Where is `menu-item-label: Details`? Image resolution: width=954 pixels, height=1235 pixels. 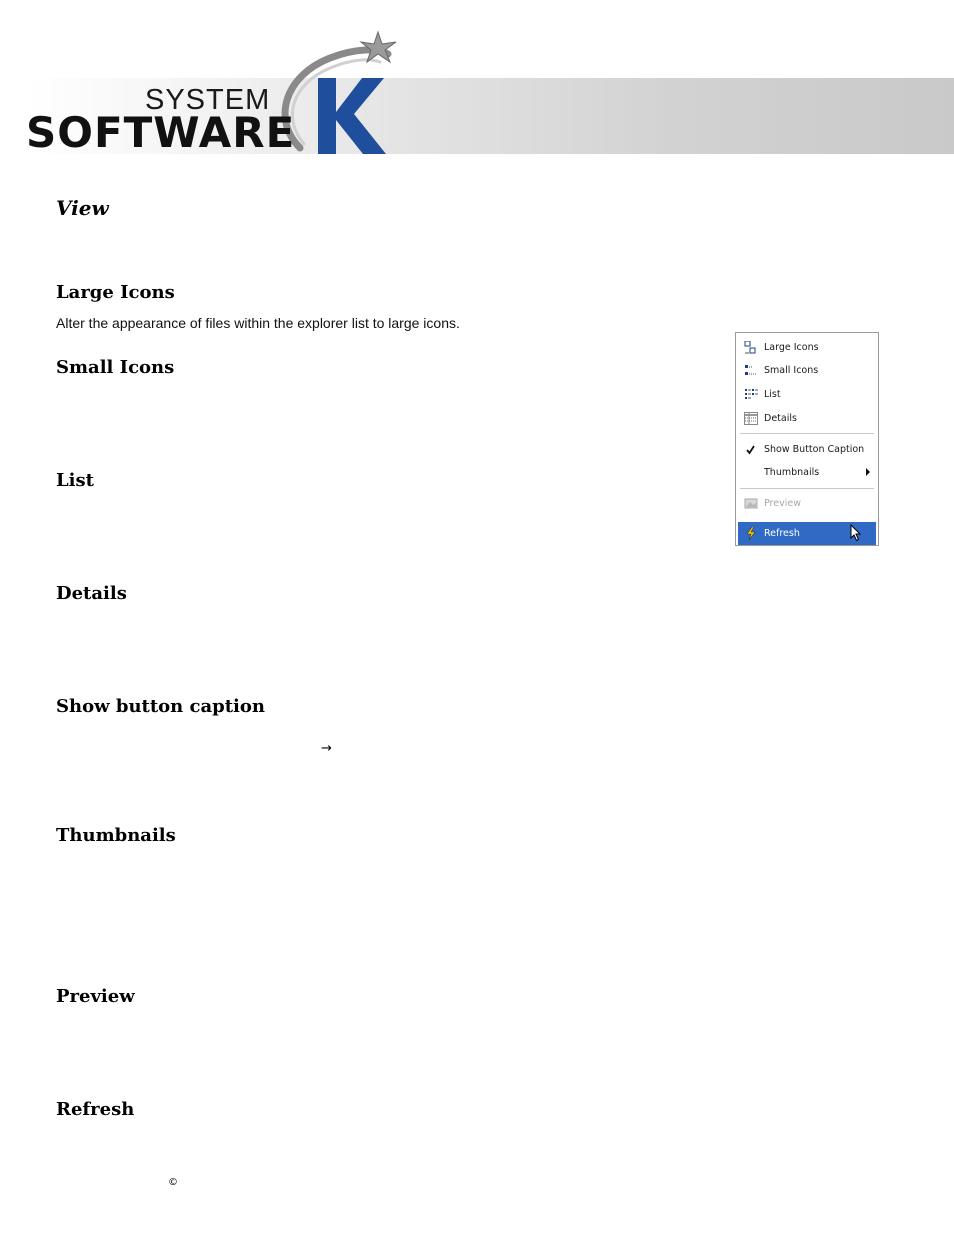 menu-item-label: Details is located at coordinates (780, 418).